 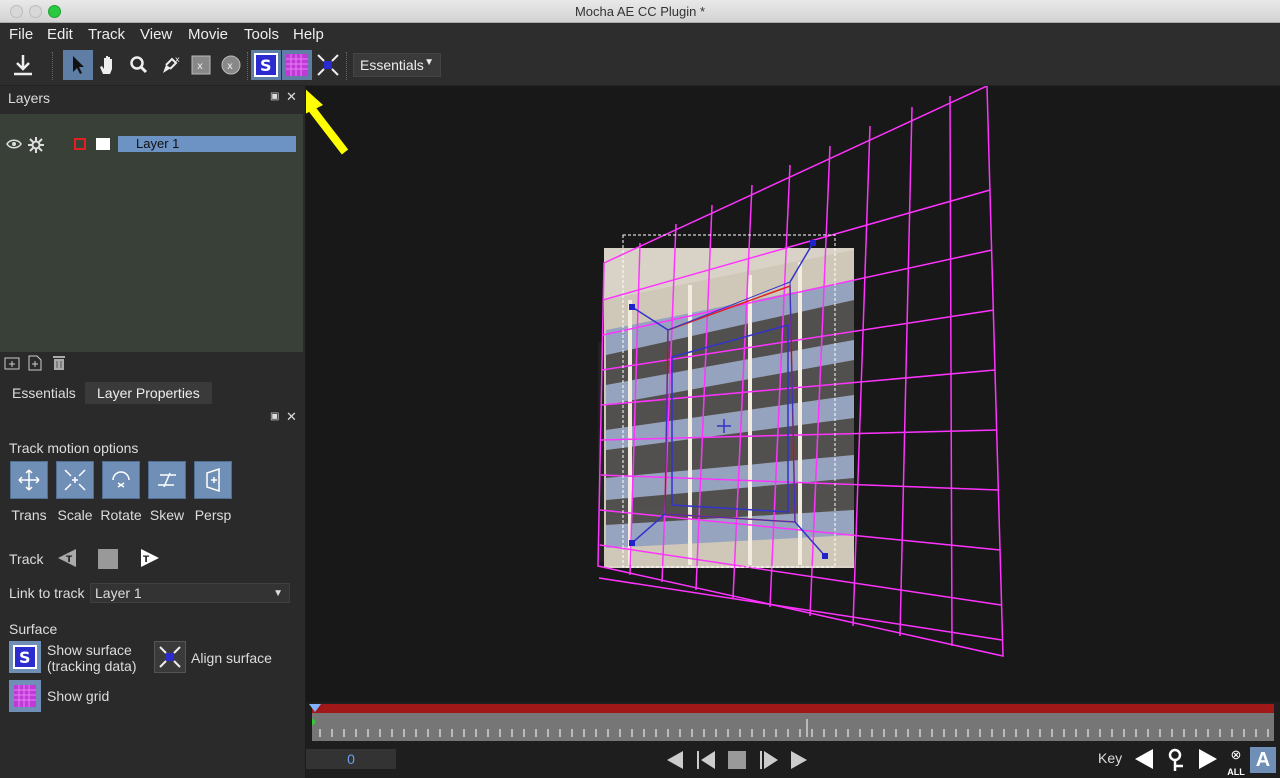 I want to click on motion-skew-label: Skew, so click(x=167, y=515).